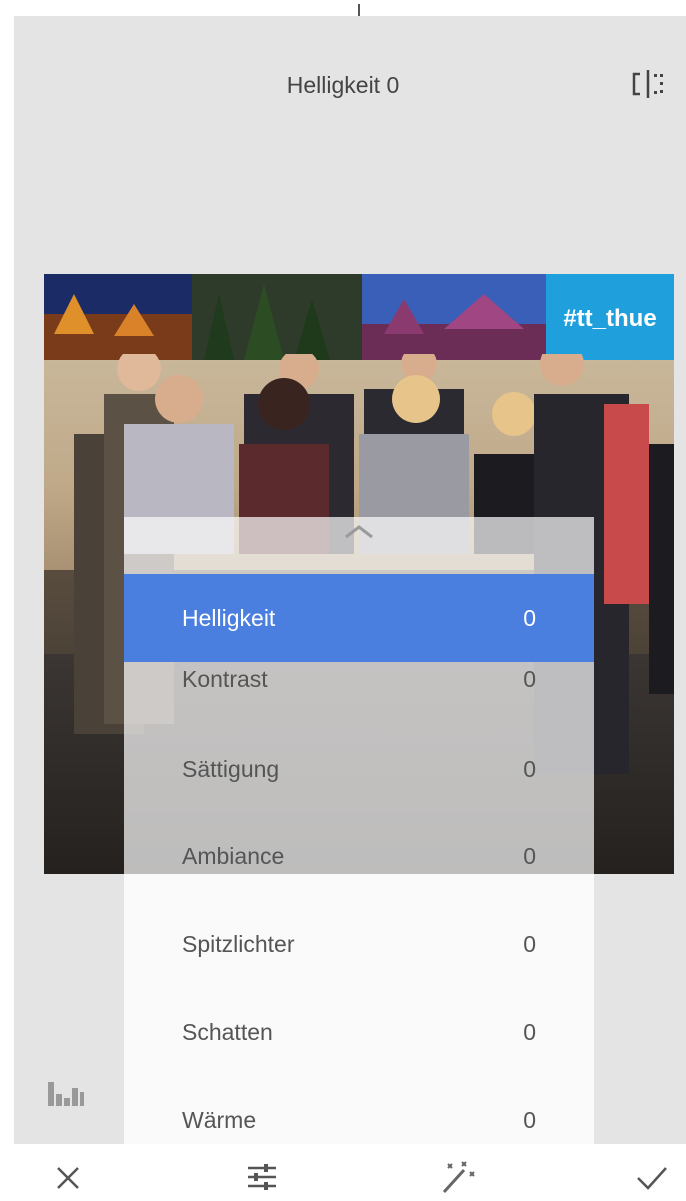  I want to click on compare-button, so click(648, 84).